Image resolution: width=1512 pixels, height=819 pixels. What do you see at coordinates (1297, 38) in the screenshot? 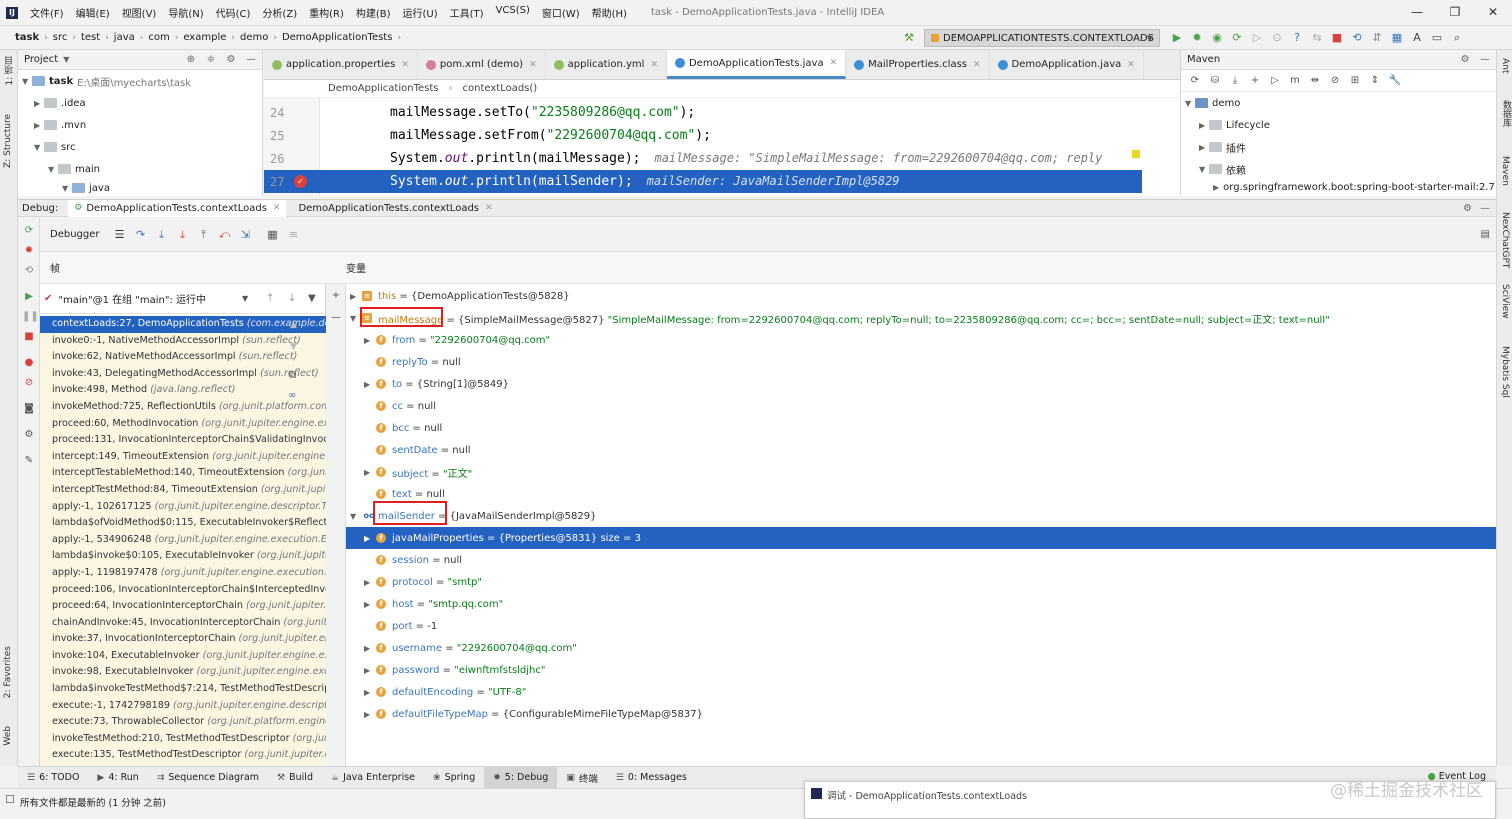
I see `help-icon: ?` at bounding box center [1297, 38].